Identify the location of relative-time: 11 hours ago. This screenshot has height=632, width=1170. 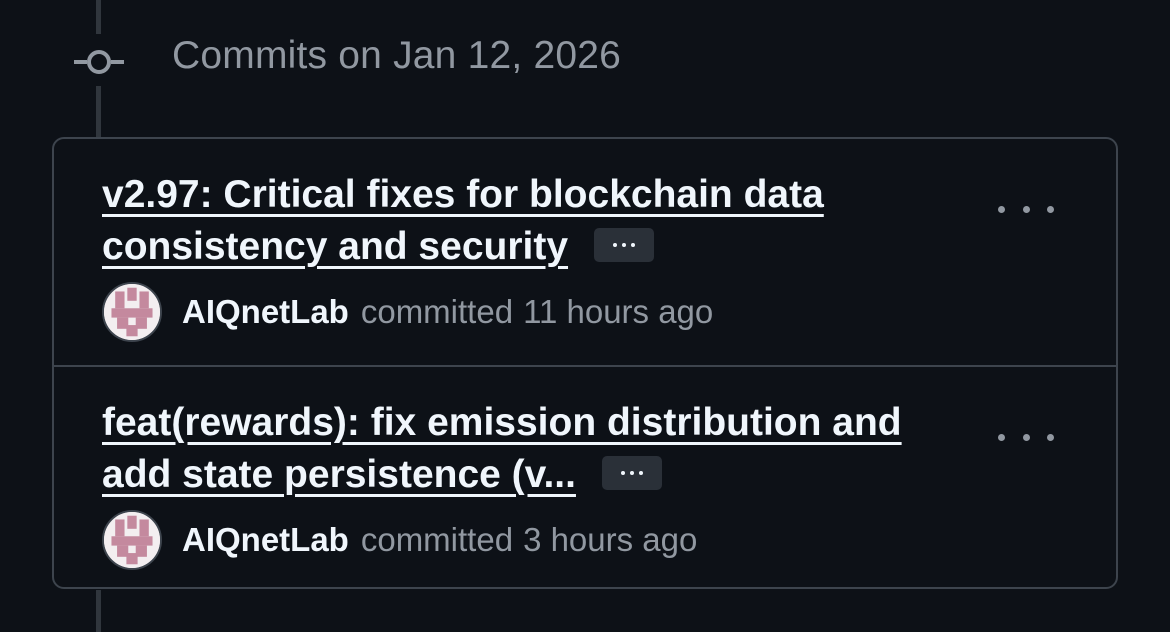
(618, 311).